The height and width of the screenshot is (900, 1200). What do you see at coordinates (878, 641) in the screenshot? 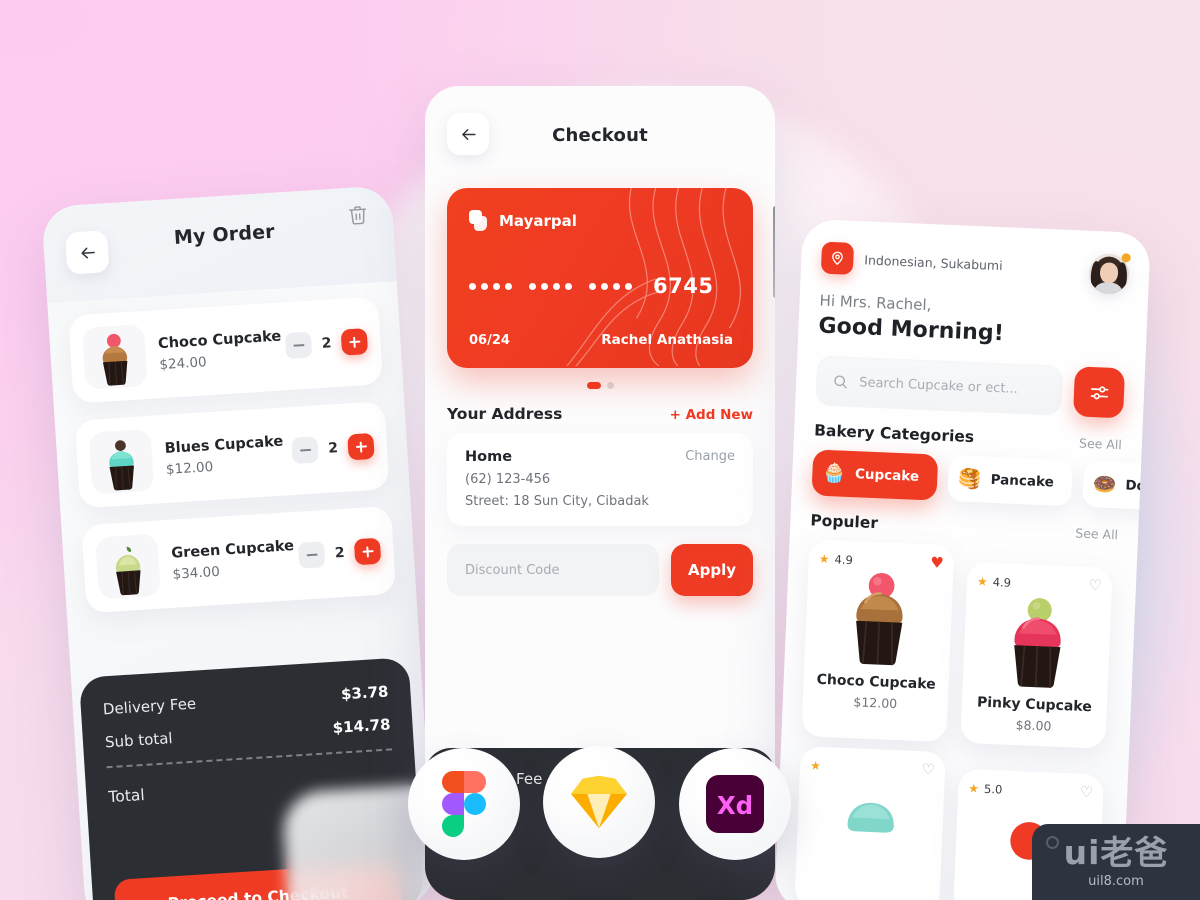
I see `product-card: ★ 4.9 ♥ Choco Cupcake $12.00` at bounding box center [878, 641].